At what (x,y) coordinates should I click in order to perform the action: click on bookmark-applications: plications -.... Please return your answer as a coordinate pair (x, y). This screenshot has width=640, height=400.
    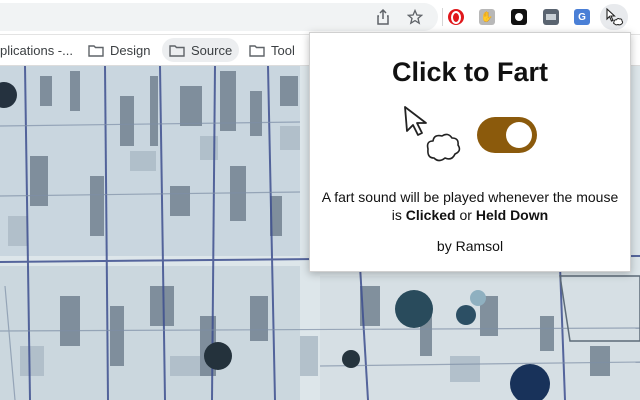
    Looking at the image, I should click on (40, 50).